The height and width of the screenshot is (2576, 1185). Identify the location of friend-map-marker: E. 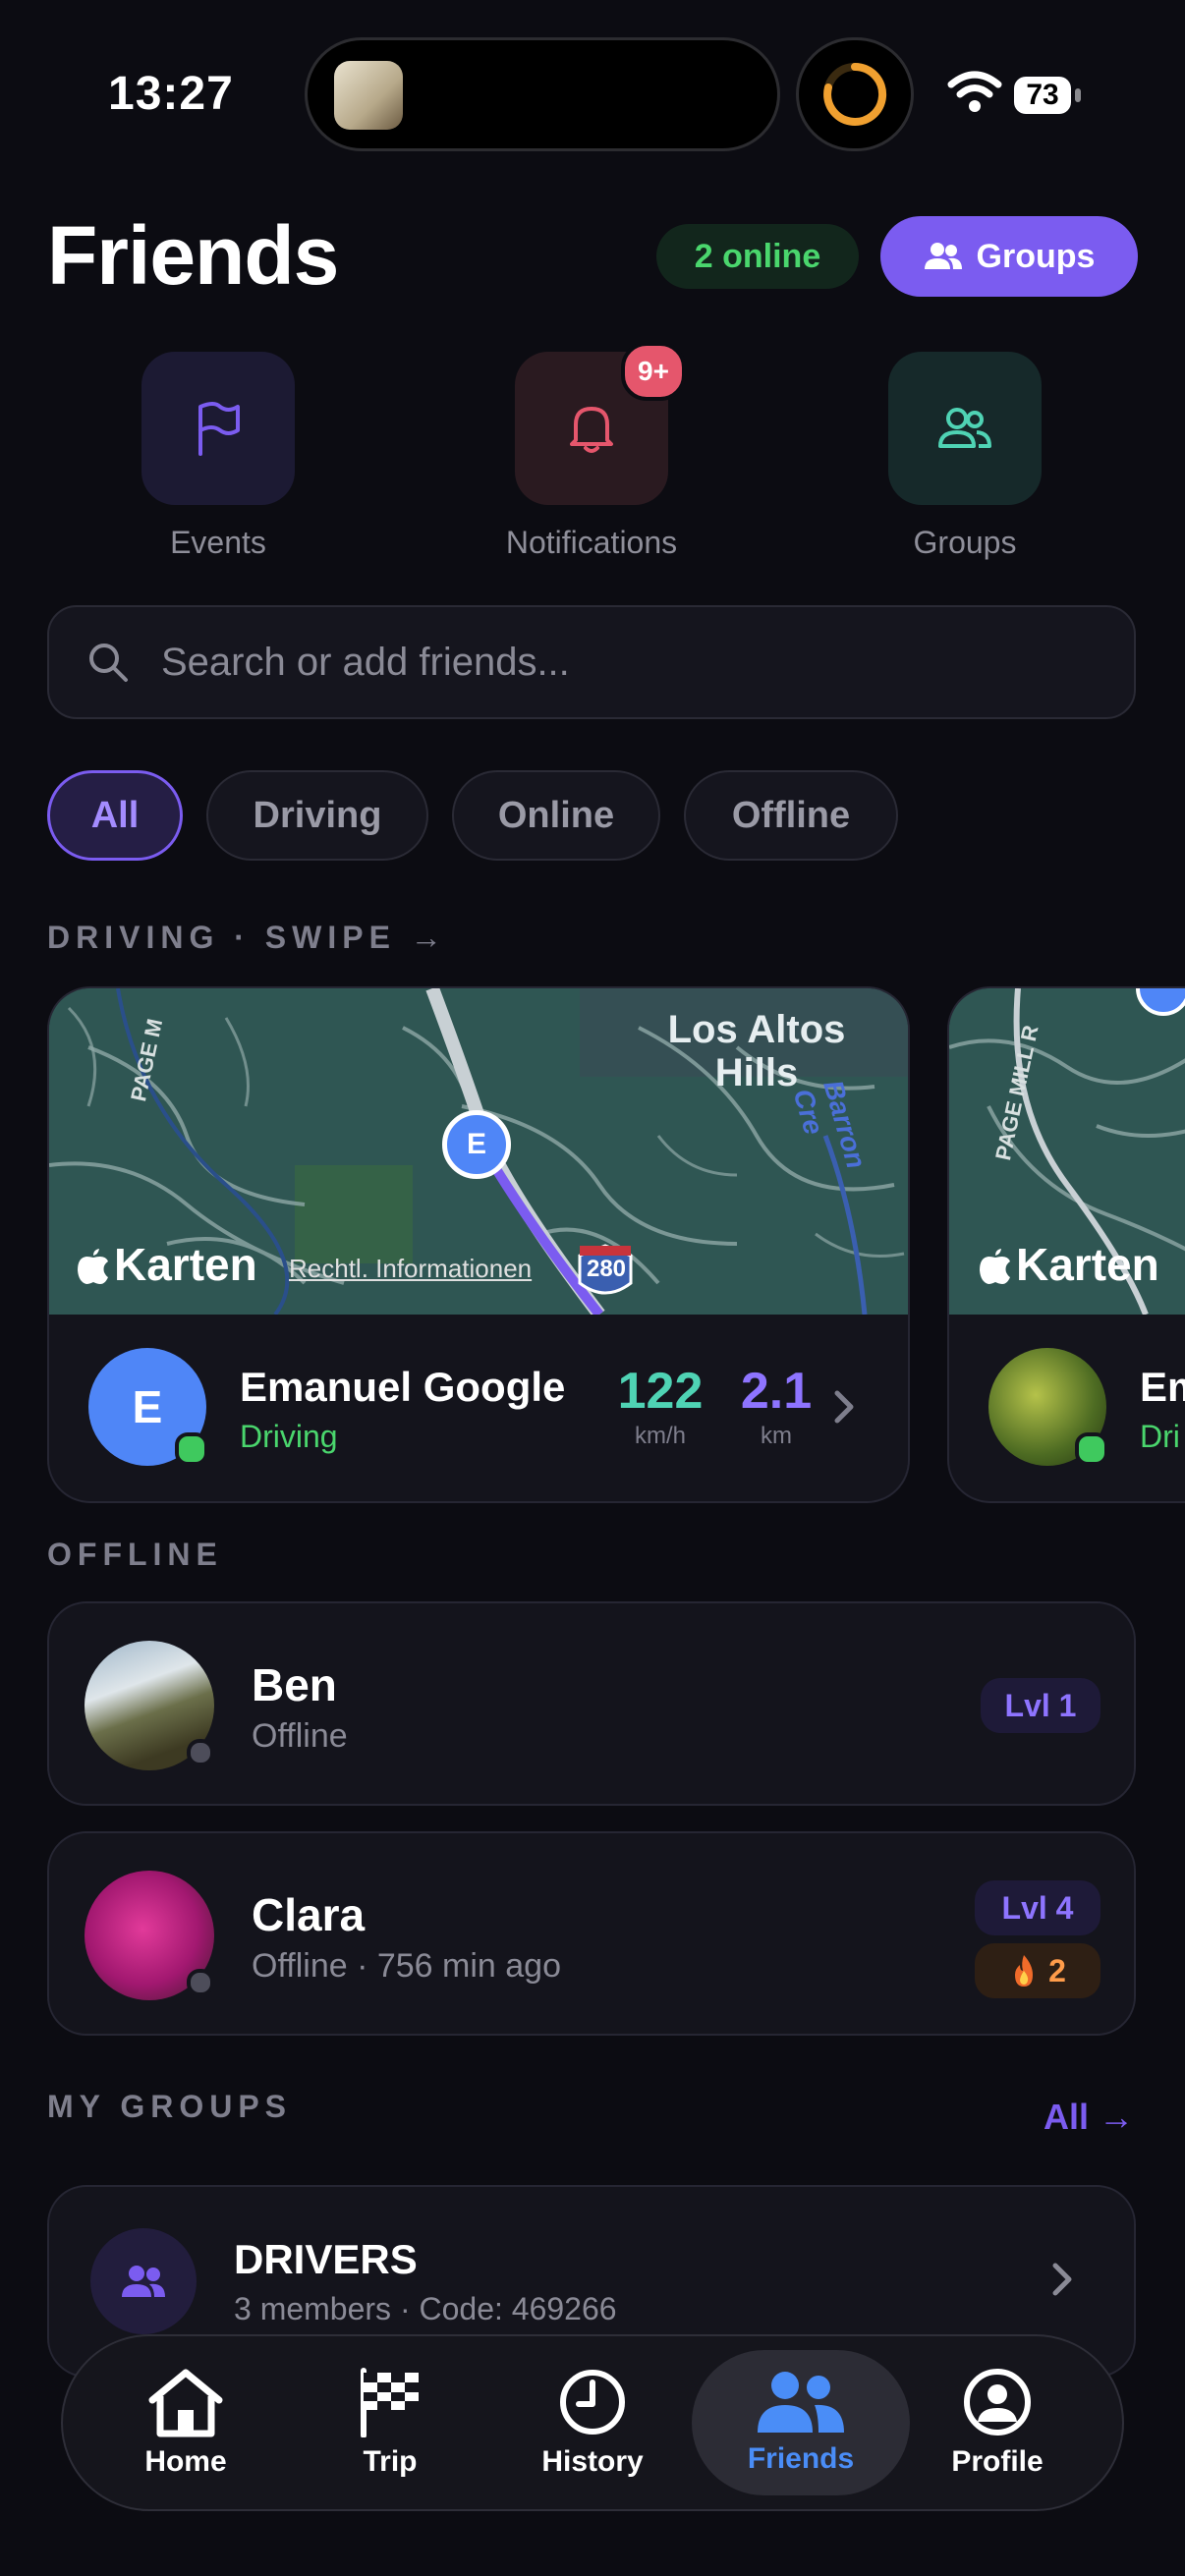
(477, 1144).